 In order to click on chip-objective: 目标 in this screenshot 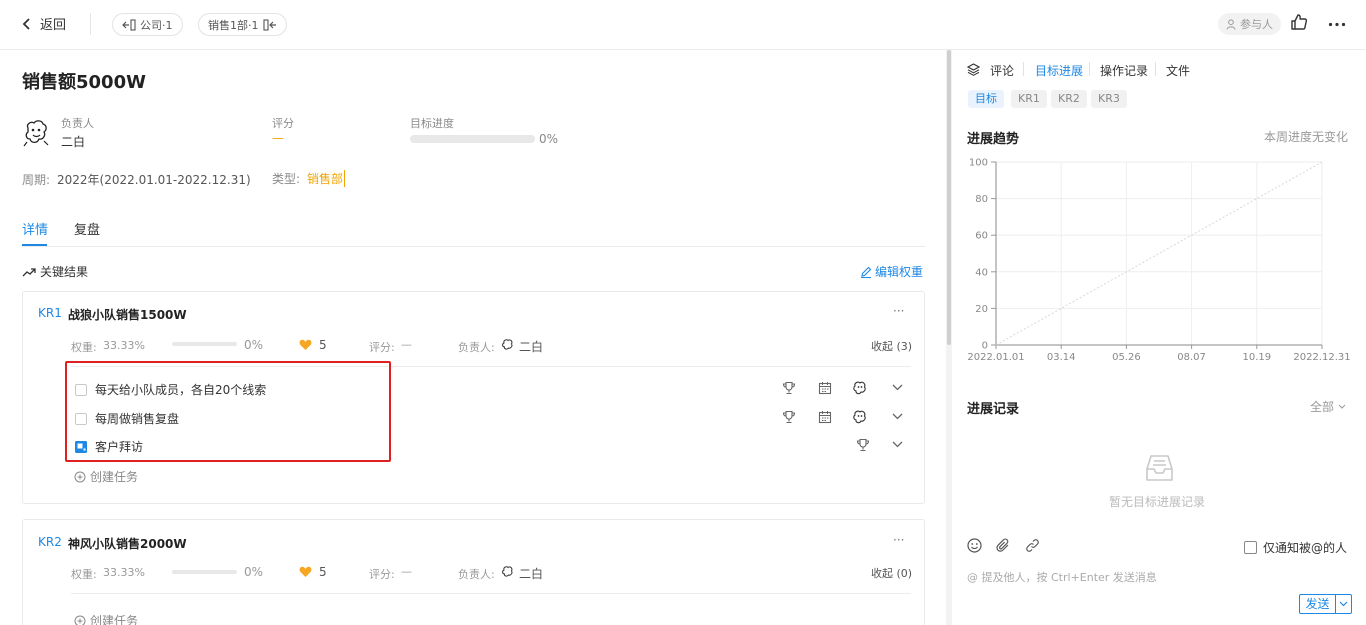, I will do `click(986, 99)`.